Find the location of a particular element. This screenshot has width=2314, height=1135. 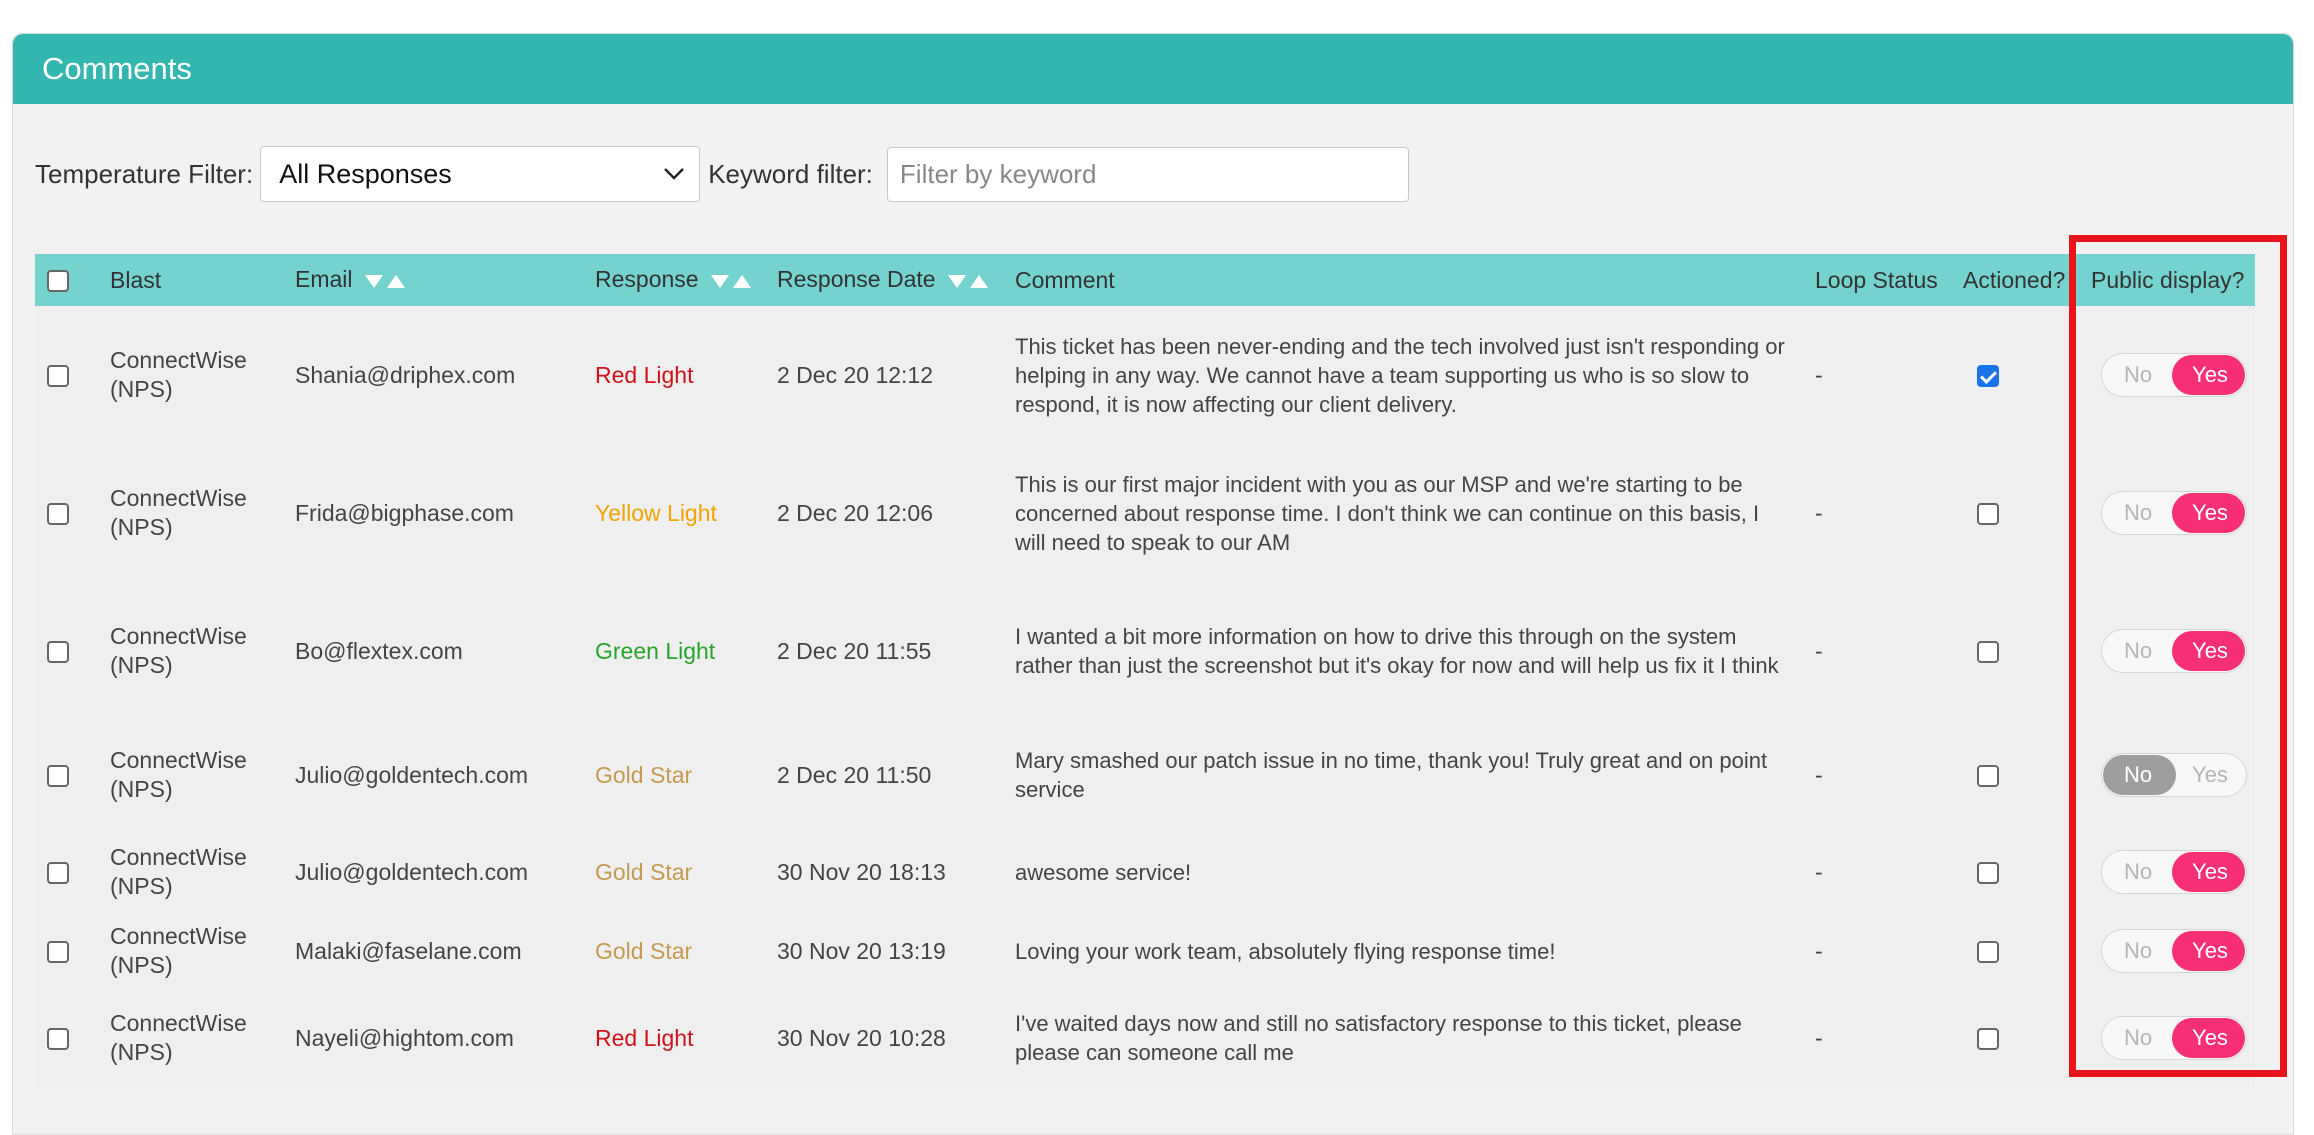

response-cell: Green Light is located at coordinates (655, 650).